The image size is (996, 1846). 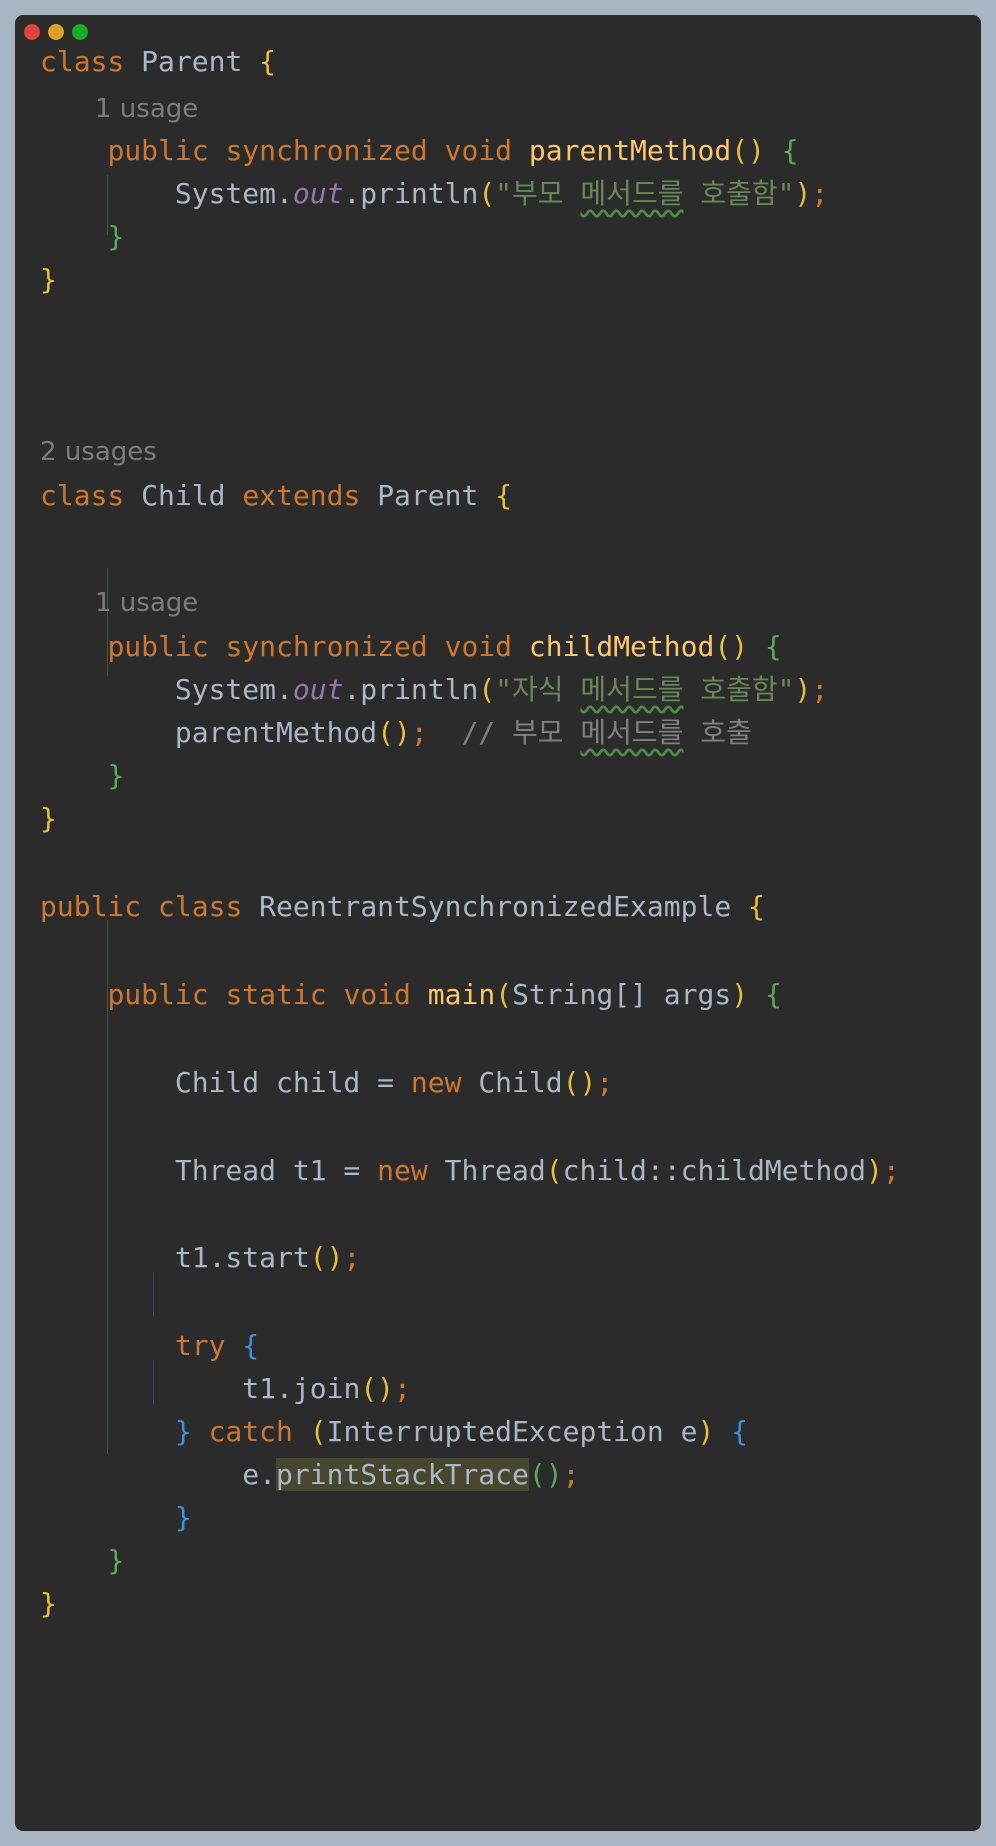 I want to click on usage-hint: 2 usages, so click(x=98, y=452).